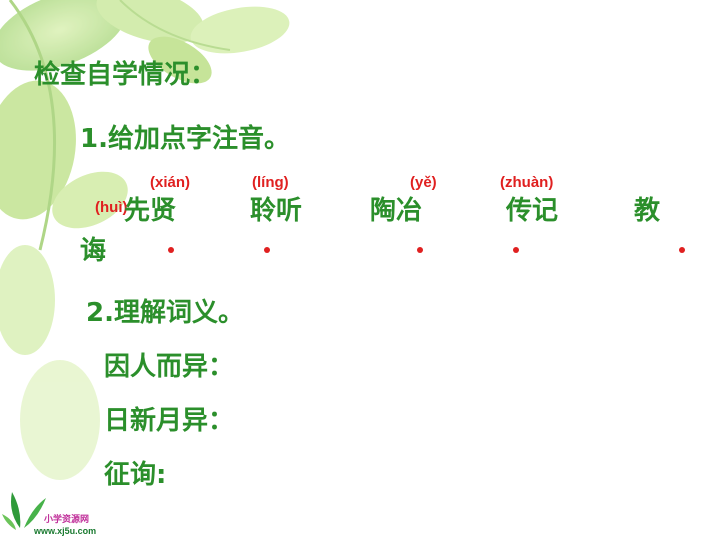 The image size is (720, 540). Describe the element at coordinates (67, 520) in the screenshot. I see `logo-name: 小学资源网` at that location.